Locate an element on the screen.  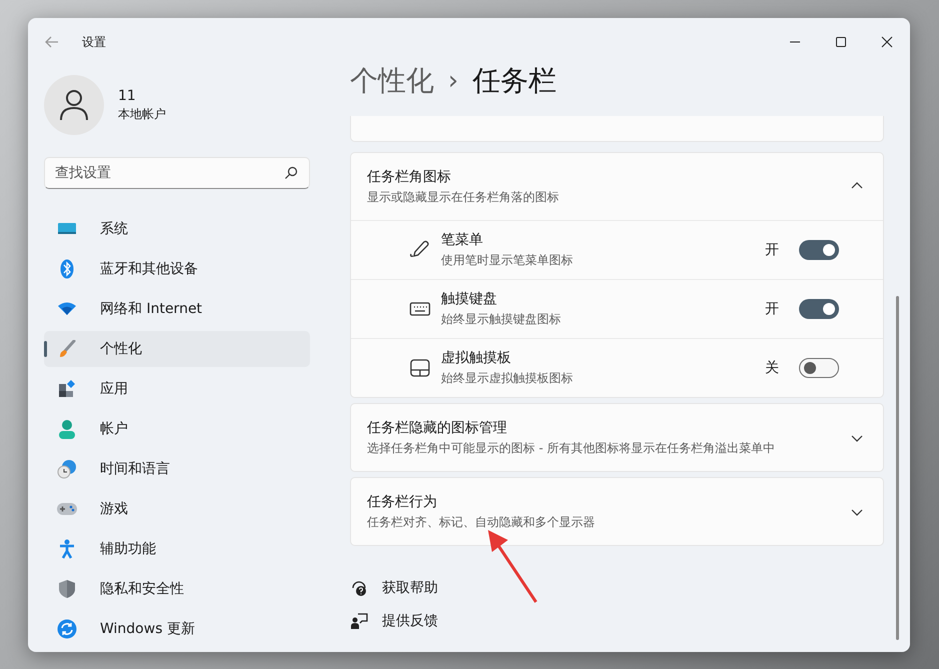
back-icon is located at coordinates (52, 42).